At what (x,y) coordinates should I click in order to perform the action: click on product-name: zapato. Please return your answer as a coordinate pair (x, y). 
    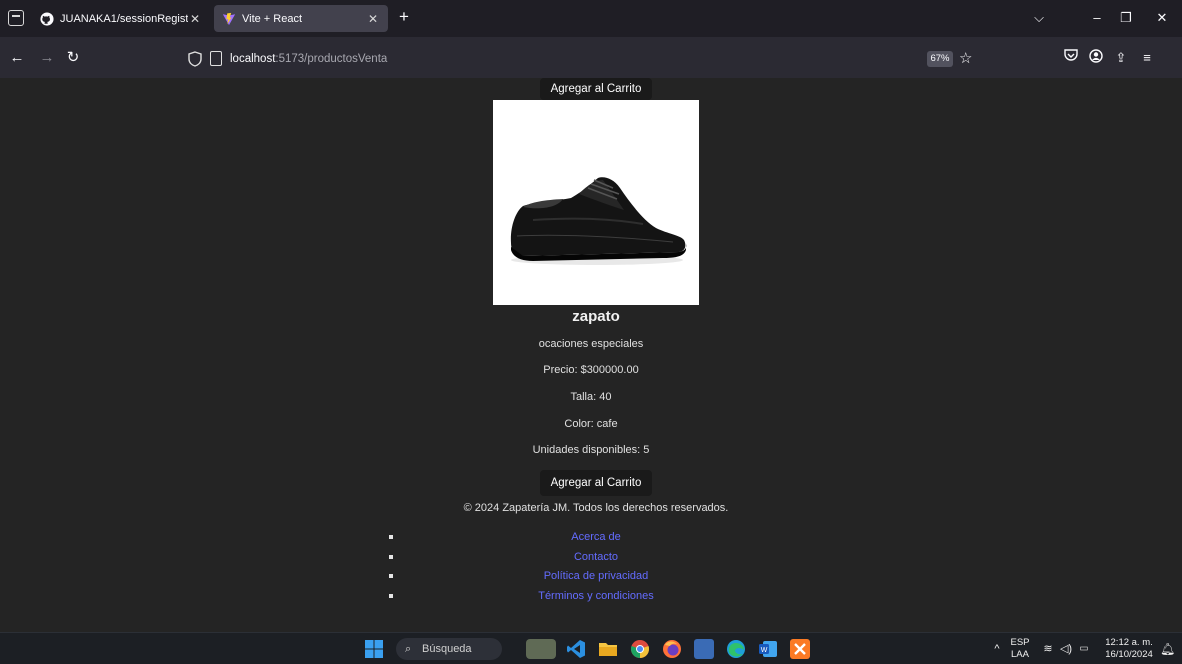
    Looking at the image, I should click on (596, 316).